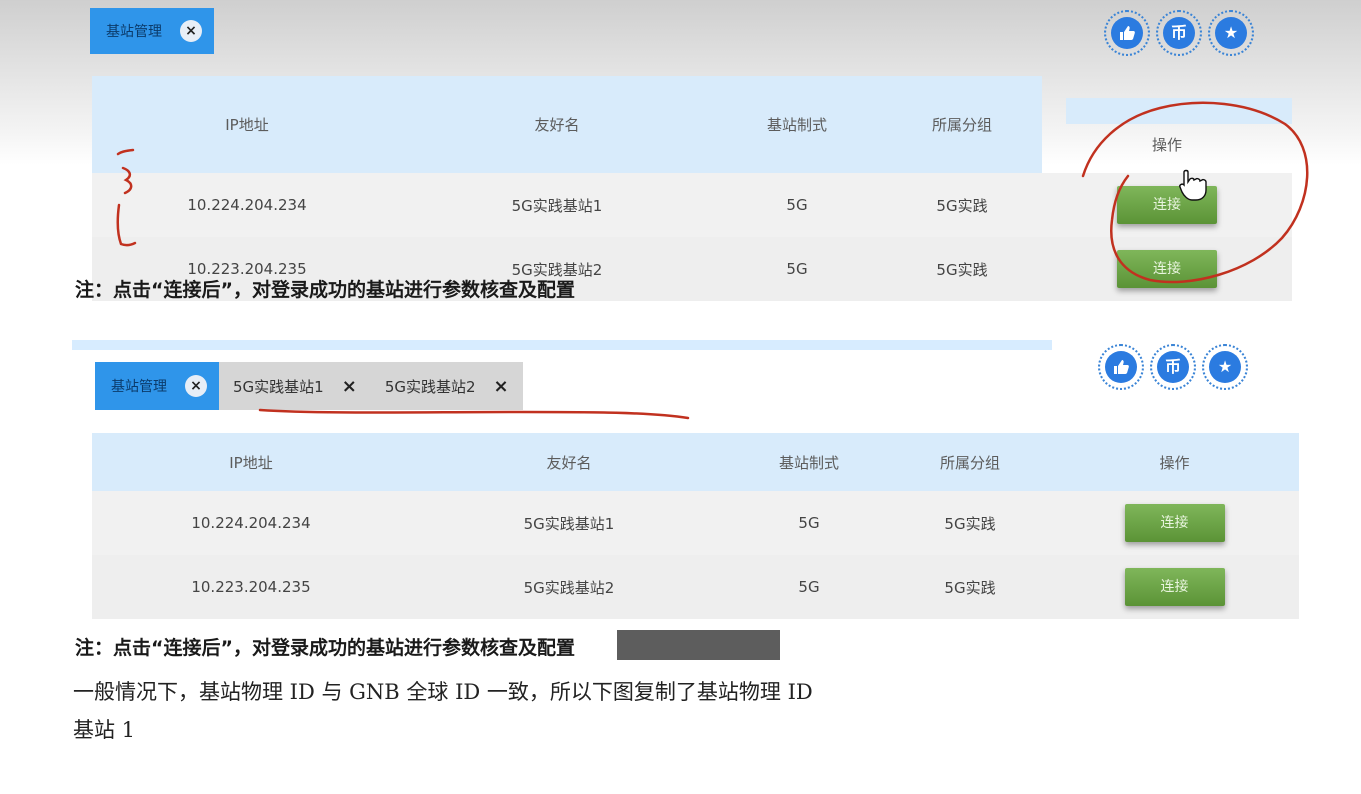 The image size is (1361, 794). I want to click on tab-label: 5G实践基站1, so click(278, 386).